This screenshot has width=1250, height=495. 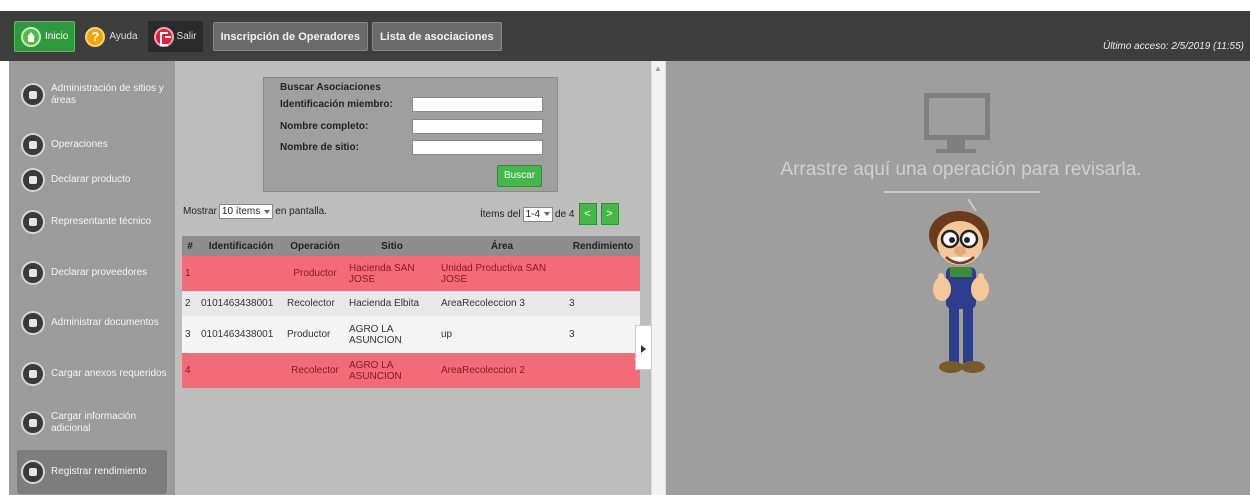 What do you see at coordinates (99, 272) in the screenshot?
I see `sidebar-item-label: Declarar proveedores` at bounding box center [99, 272].